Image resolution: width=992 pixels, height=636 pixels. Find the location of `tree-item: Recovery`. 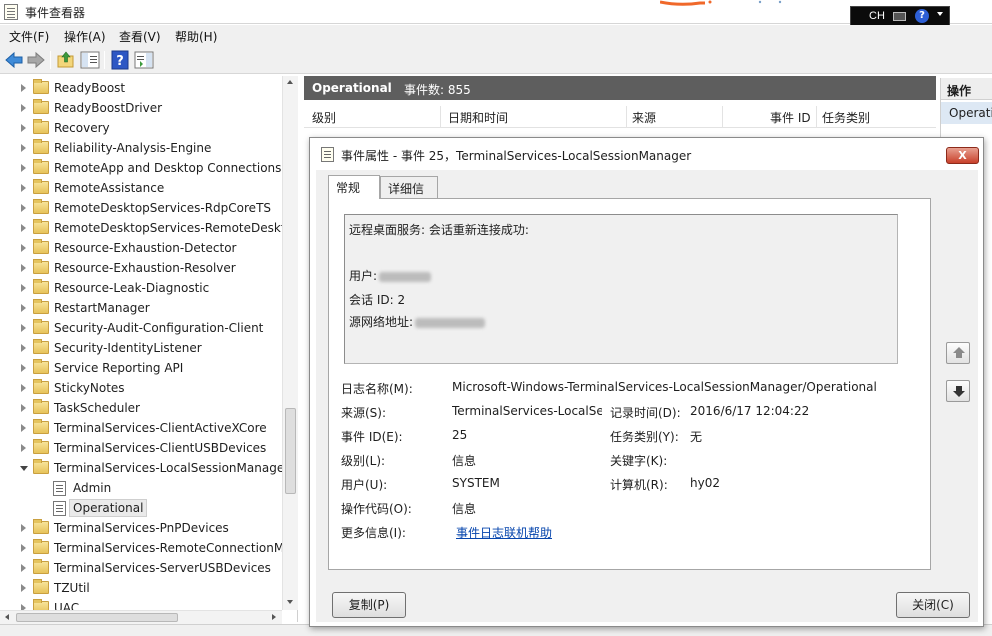

tree-item: Recovery is located at coordinates (148, 128).